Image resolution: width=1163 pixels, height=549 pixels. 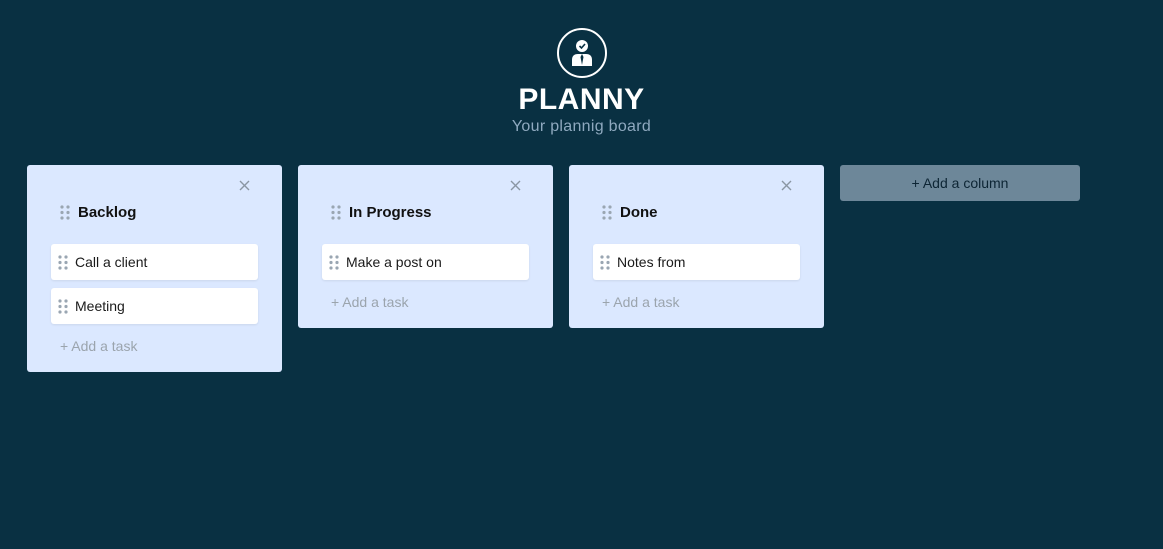 I want to click on column-done: Done Notes from + Add a task, so click(x=696, y=246).